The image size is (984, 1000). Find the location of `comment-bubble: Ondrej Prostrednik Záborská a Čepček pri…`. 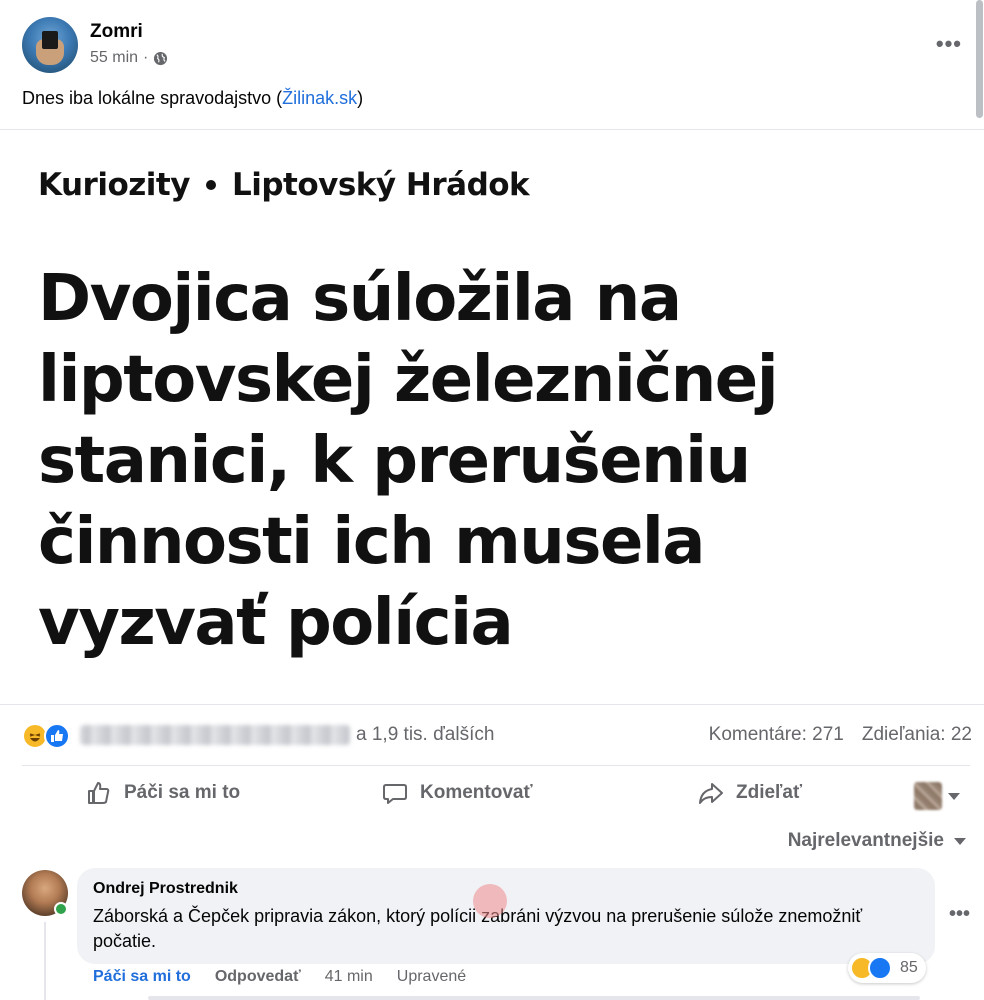

comment-bubble: Ondrej Prostrednik Záborská a Čepček pri… is located at coordinates (506, 916).